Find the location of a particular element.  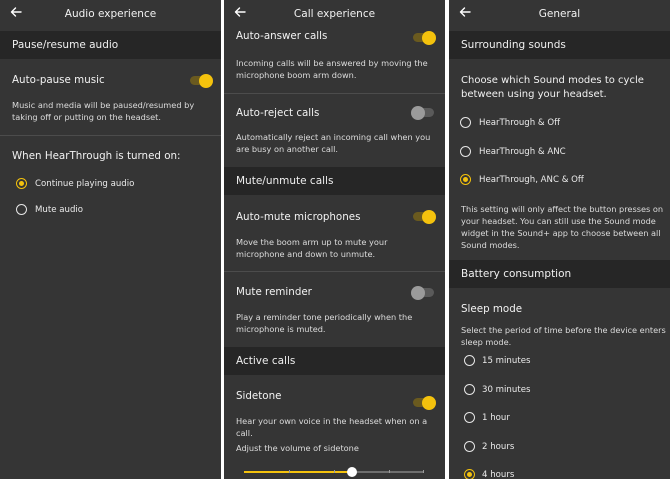

radio-15-minutes is located at coordinates (469, 360).